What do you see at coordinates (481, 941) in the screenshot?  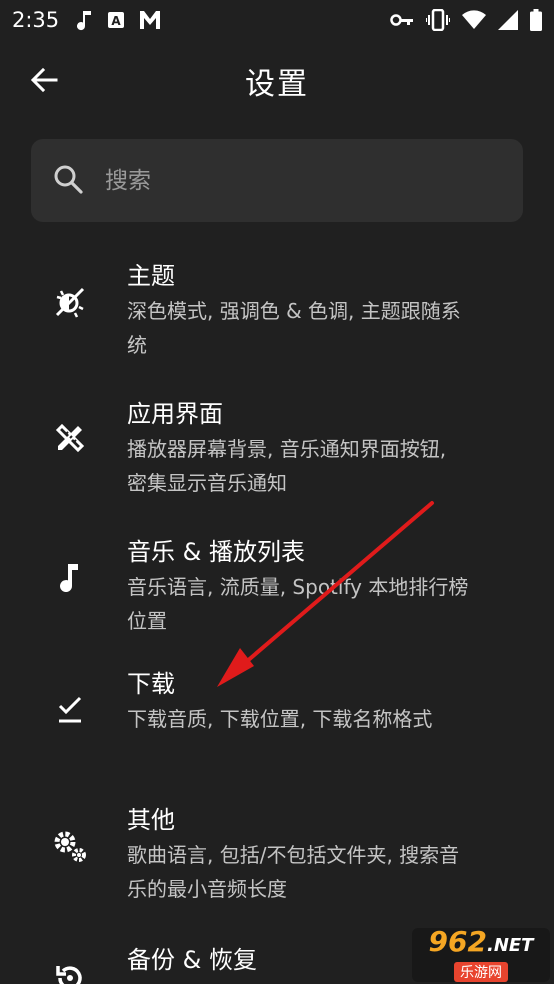 I see `watermark-logo-text: 962.NET` at bounding box center [481, 941].